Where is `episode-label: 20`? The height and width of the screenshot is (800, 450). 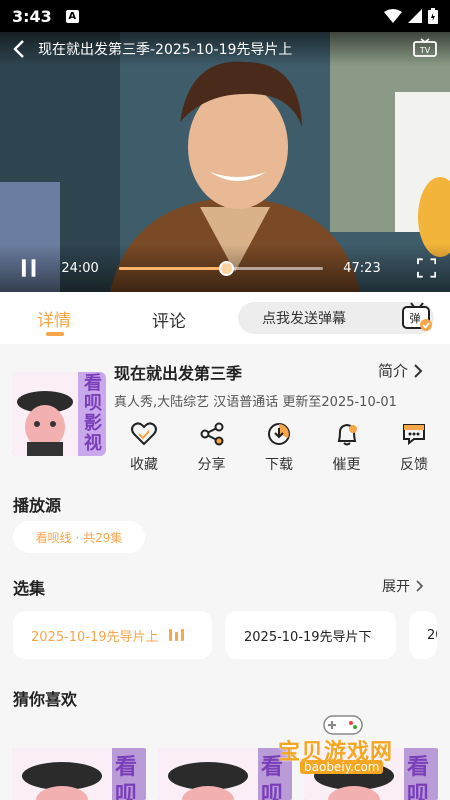
episode-label: 20 is located at coordinates (432, 635).